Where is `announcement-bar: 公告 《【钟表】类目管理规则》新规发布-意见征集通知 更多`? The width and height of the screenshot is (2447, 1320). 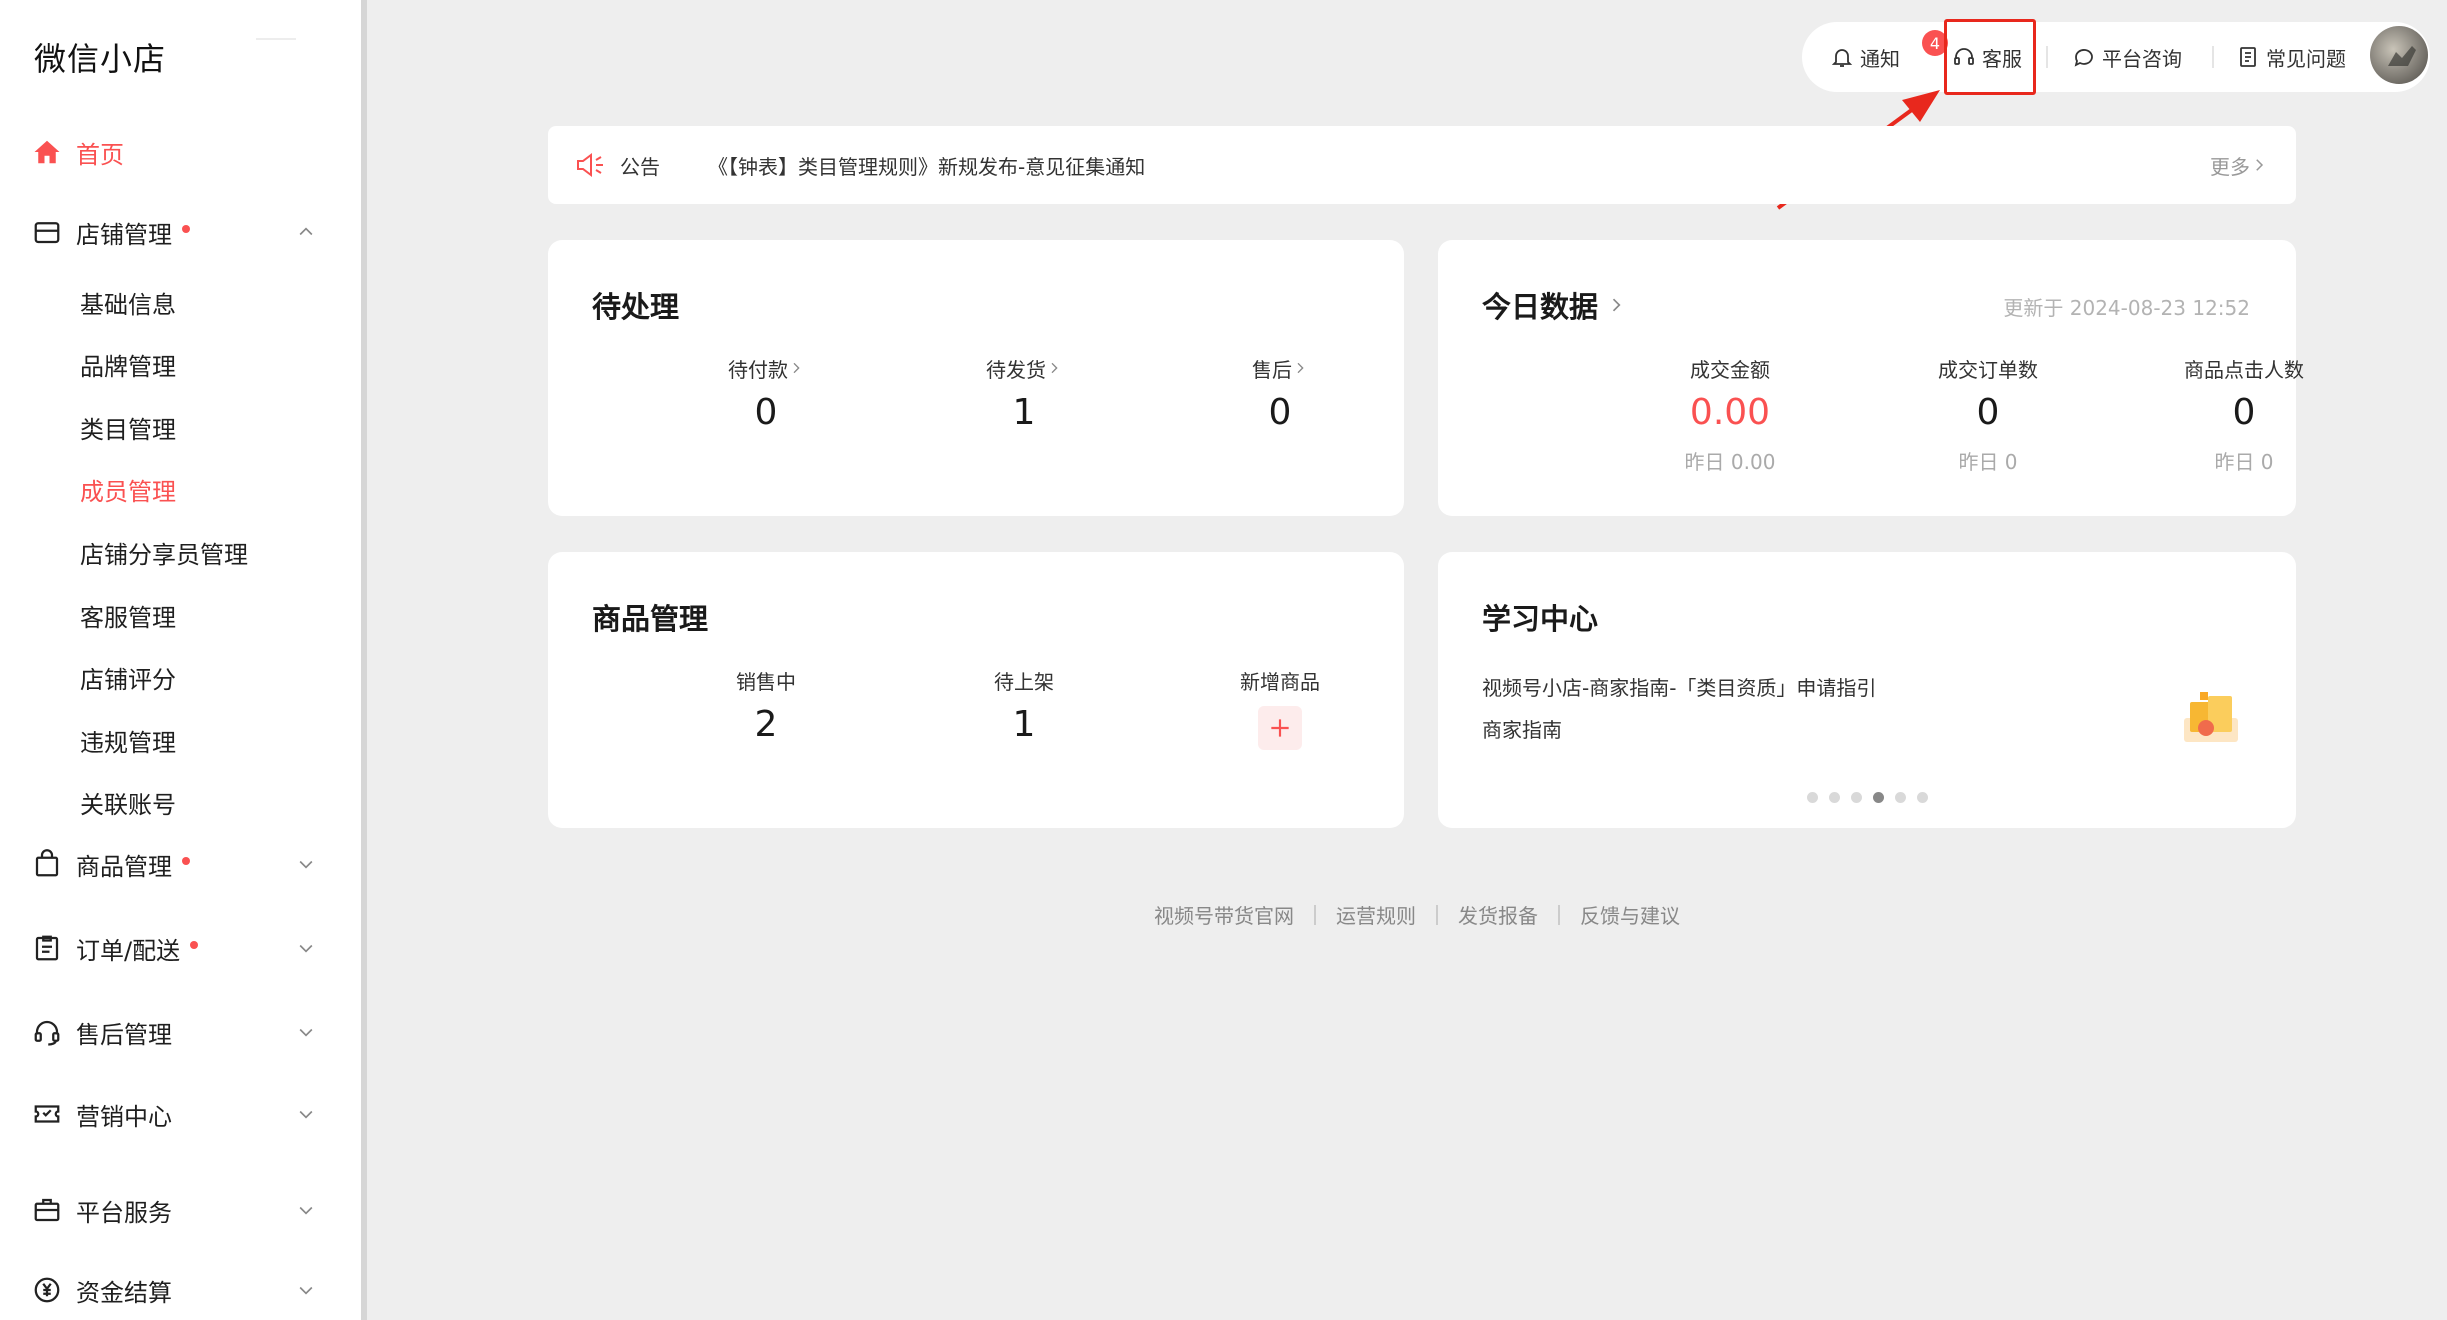
announcement-bar: 公告 《【钟表】类目管理规则》新规发布-意见征集通知 更多 is located at coordinates (1422, 165).